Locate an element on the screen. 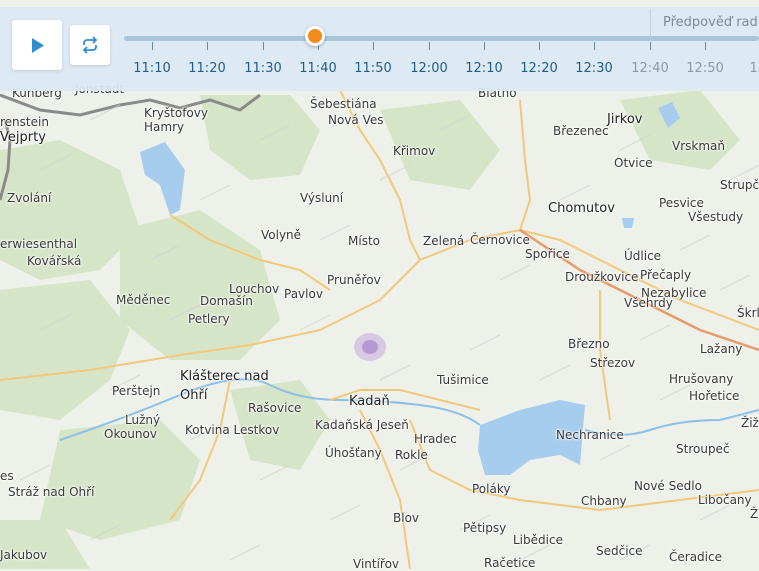 This screenshot has width=759, height=571. place-label: Kotvina Lestkov is located at coordinates (232, 430).